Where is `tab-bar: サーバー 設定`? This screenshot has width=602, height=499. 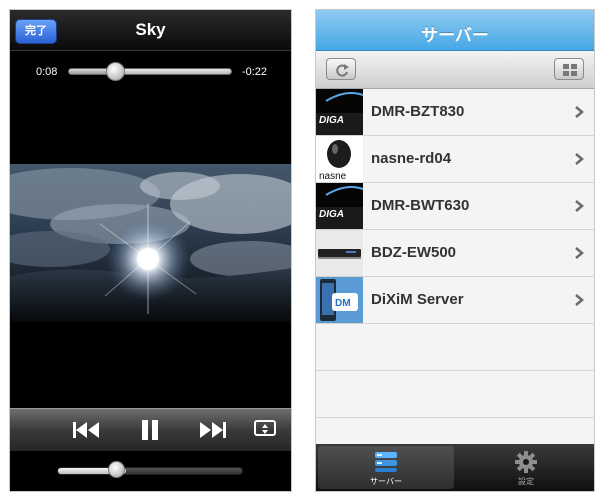
tab-bar: サーバー 設定 is located at coordinates (455, 467).